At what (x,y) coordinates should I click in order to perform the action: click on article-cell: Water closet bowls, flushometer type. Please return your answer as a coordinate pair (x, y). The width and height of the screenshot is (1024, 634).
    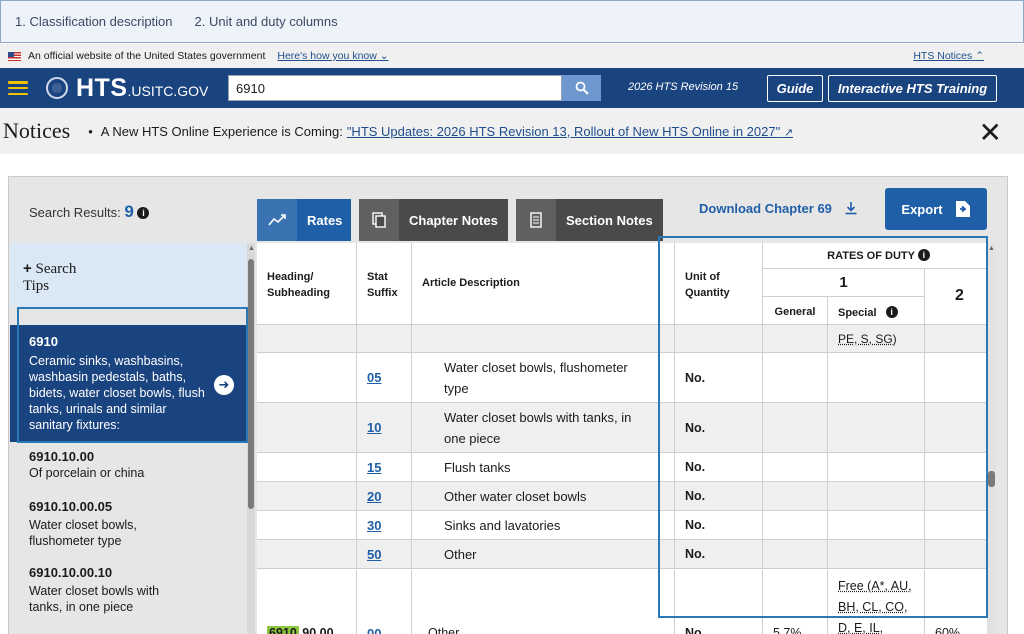
    Looking at the image, I should click on (543, 378).